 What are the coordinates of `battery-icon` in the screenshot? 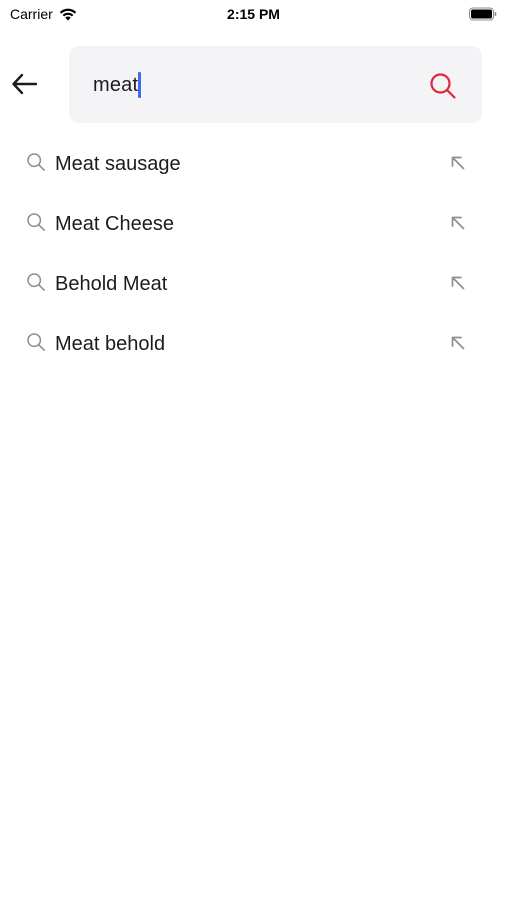 It's located at (483, 14).